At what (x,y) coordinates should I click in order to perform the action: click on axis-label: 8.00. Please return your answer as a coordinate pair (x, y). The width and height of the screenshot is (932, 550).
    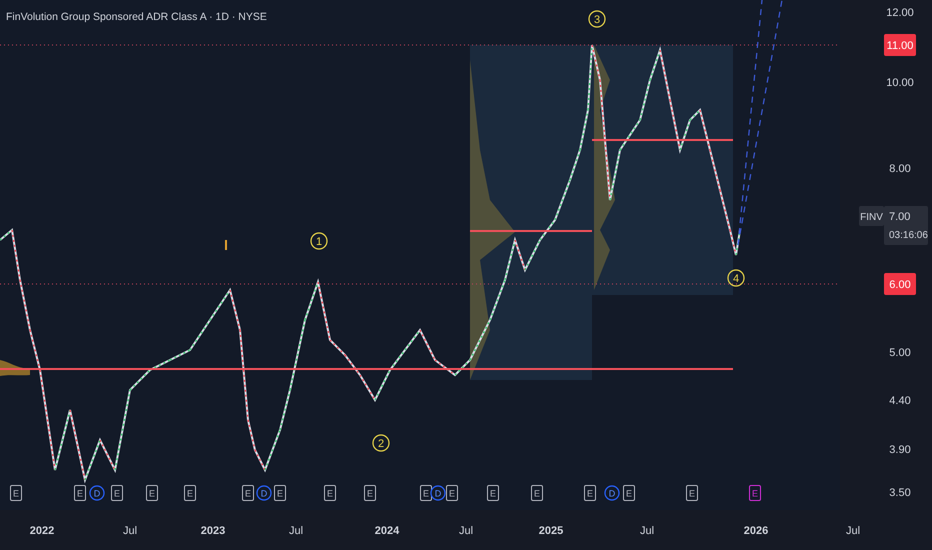
    Looking at the image, I should click on (900, 169).